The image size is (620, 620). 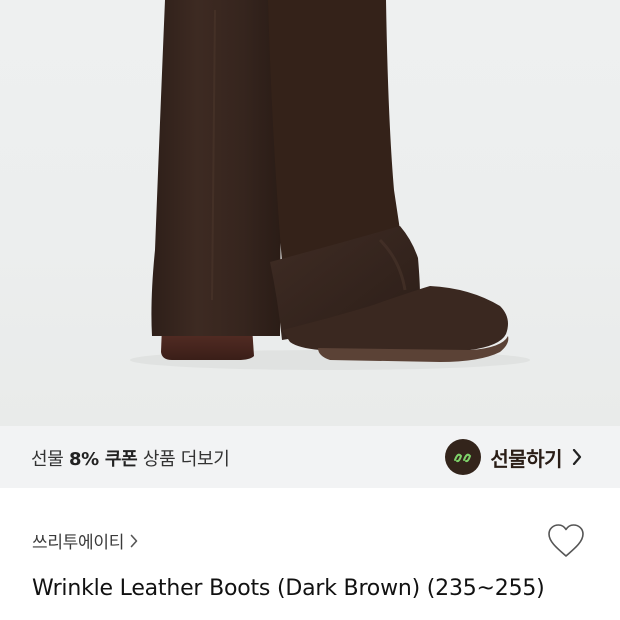 What do you see at coordinates (463, 457) in the screenshot?
I see `gift-logo-icon` at bounding box center [463, 457].